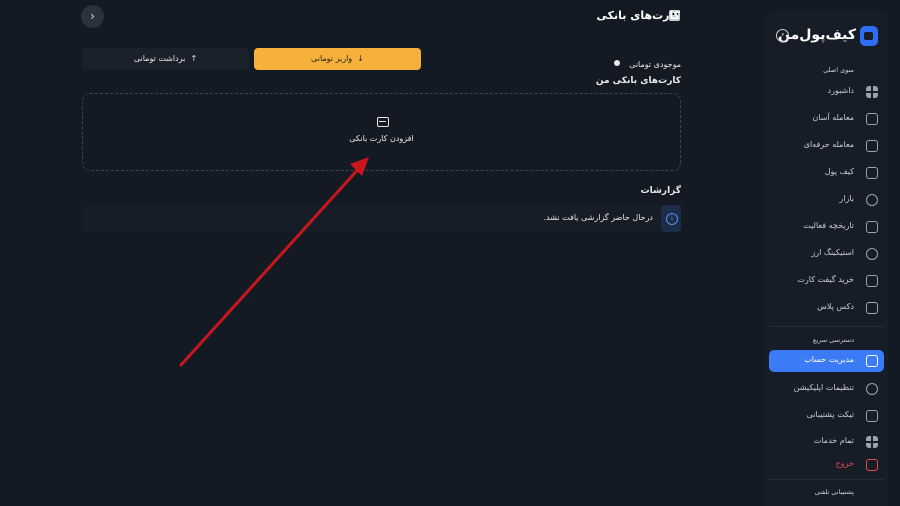 Image resolution: width=900 pixels, height=506 pixels. Describe the element at coordinates (360, 58) in the screenshot. I see `arrow-down-icon: ↓` at that location.